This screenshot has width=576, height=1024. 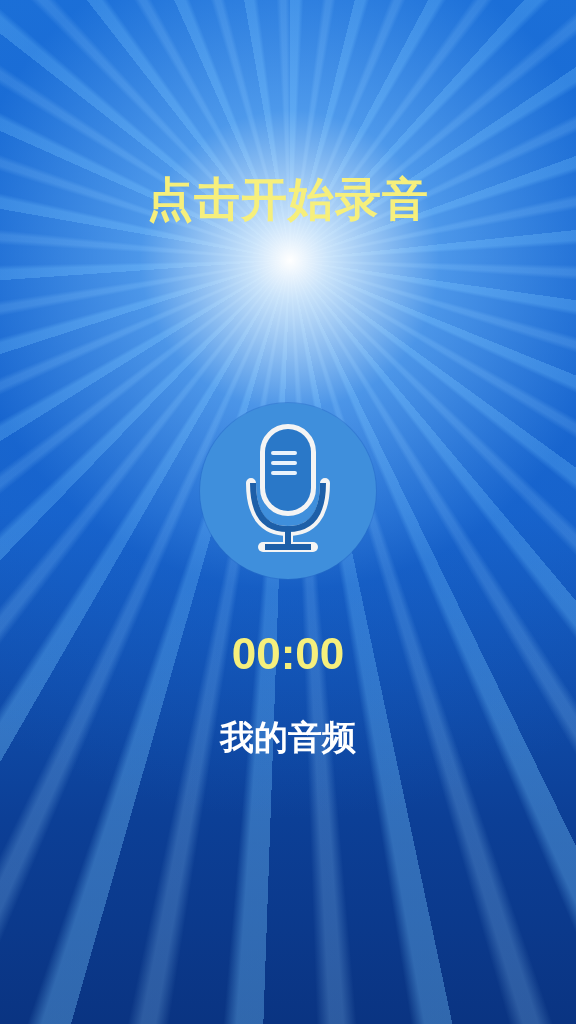 What do you see at coordinates (288, 738) in the screenshot?
I see `my-audio-link: 我的音频` at bounding box center [288, 738].